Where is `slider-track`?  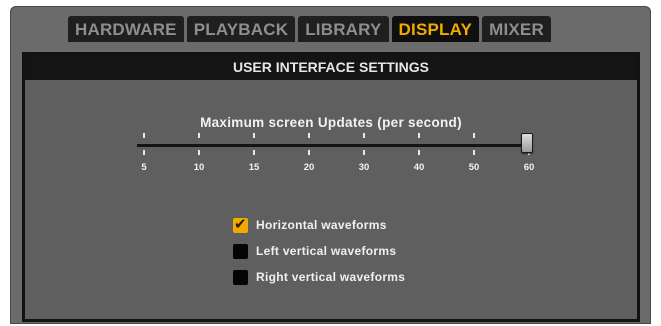
slider-track is located at coordinates (335, 145).